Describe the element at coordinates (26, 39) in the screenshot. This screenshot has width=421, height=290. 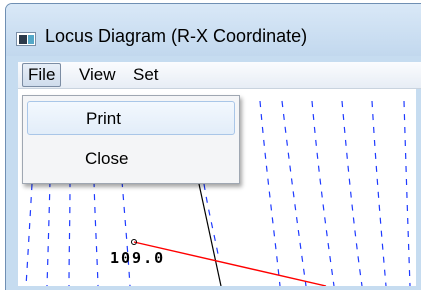
I see `app-icon` at that location.